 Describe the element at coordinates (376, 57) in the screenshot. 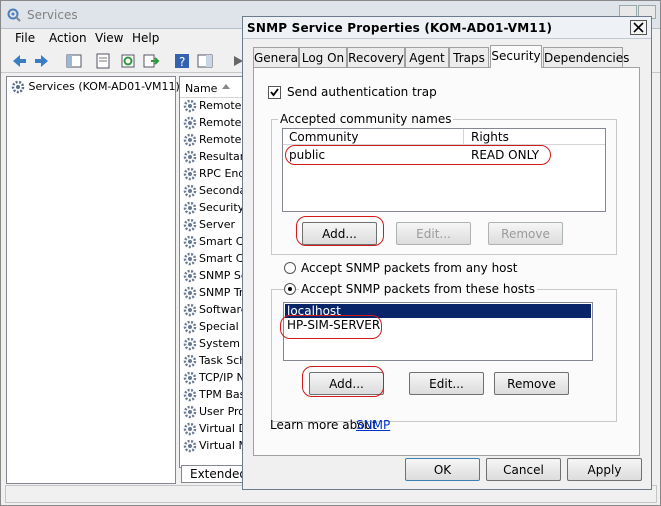

I see `tab-recovery: Recovery` at that location.